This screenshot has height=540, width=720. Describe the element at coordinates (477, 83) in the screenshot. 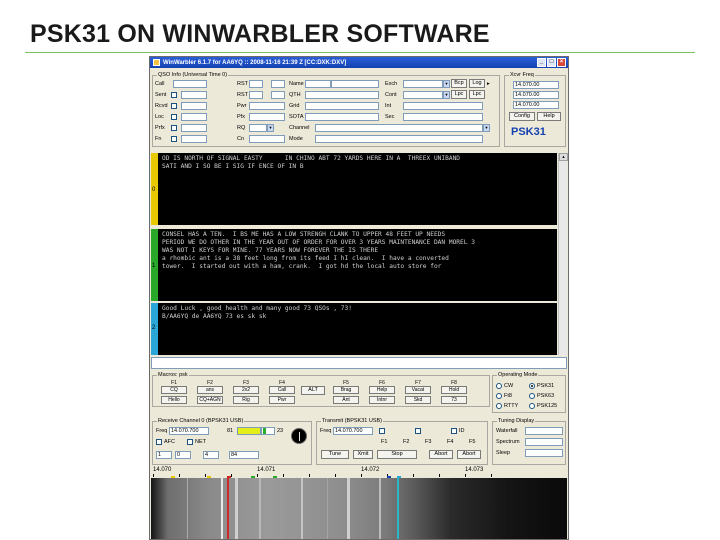

I see `log-button: Log` at that location.